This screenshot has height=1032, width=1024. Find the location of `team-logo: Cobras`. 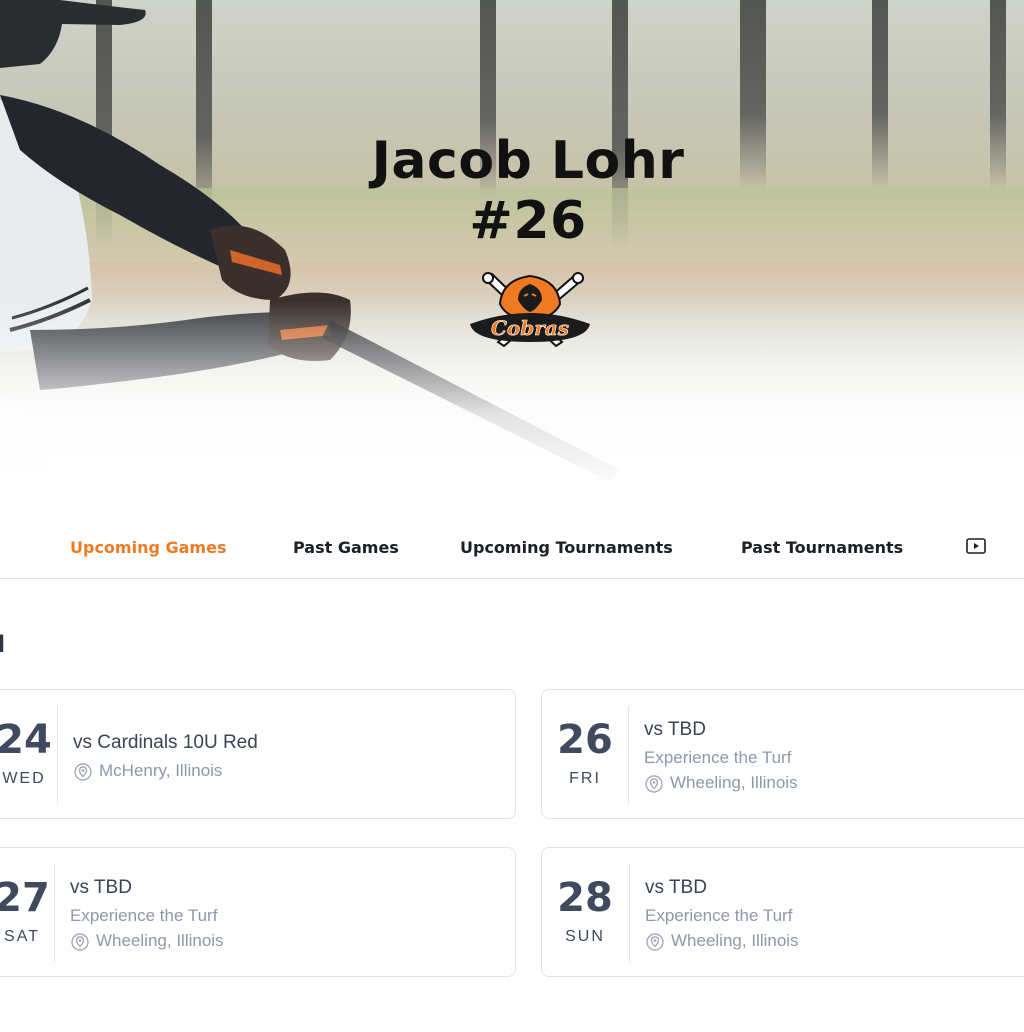

team-logo: Cobras is located at coordinates (530, 310).